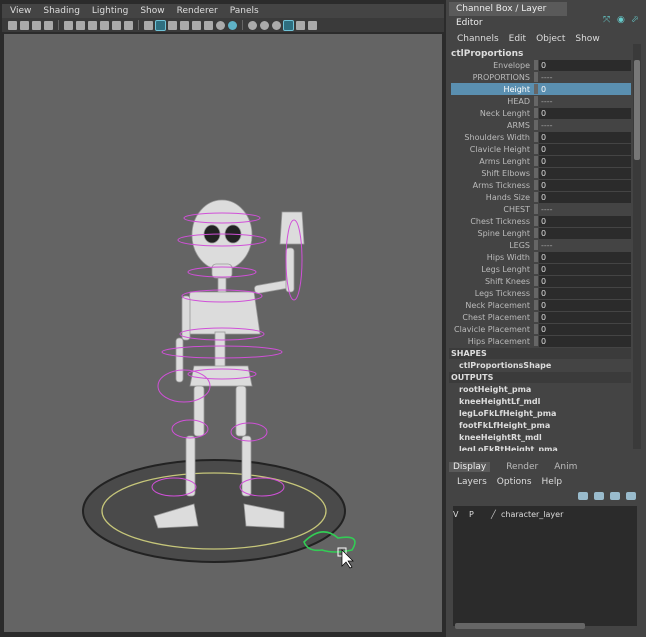  I want to click on tab-channel-box: Channel Box / Layer Editor, so click(508, 15).